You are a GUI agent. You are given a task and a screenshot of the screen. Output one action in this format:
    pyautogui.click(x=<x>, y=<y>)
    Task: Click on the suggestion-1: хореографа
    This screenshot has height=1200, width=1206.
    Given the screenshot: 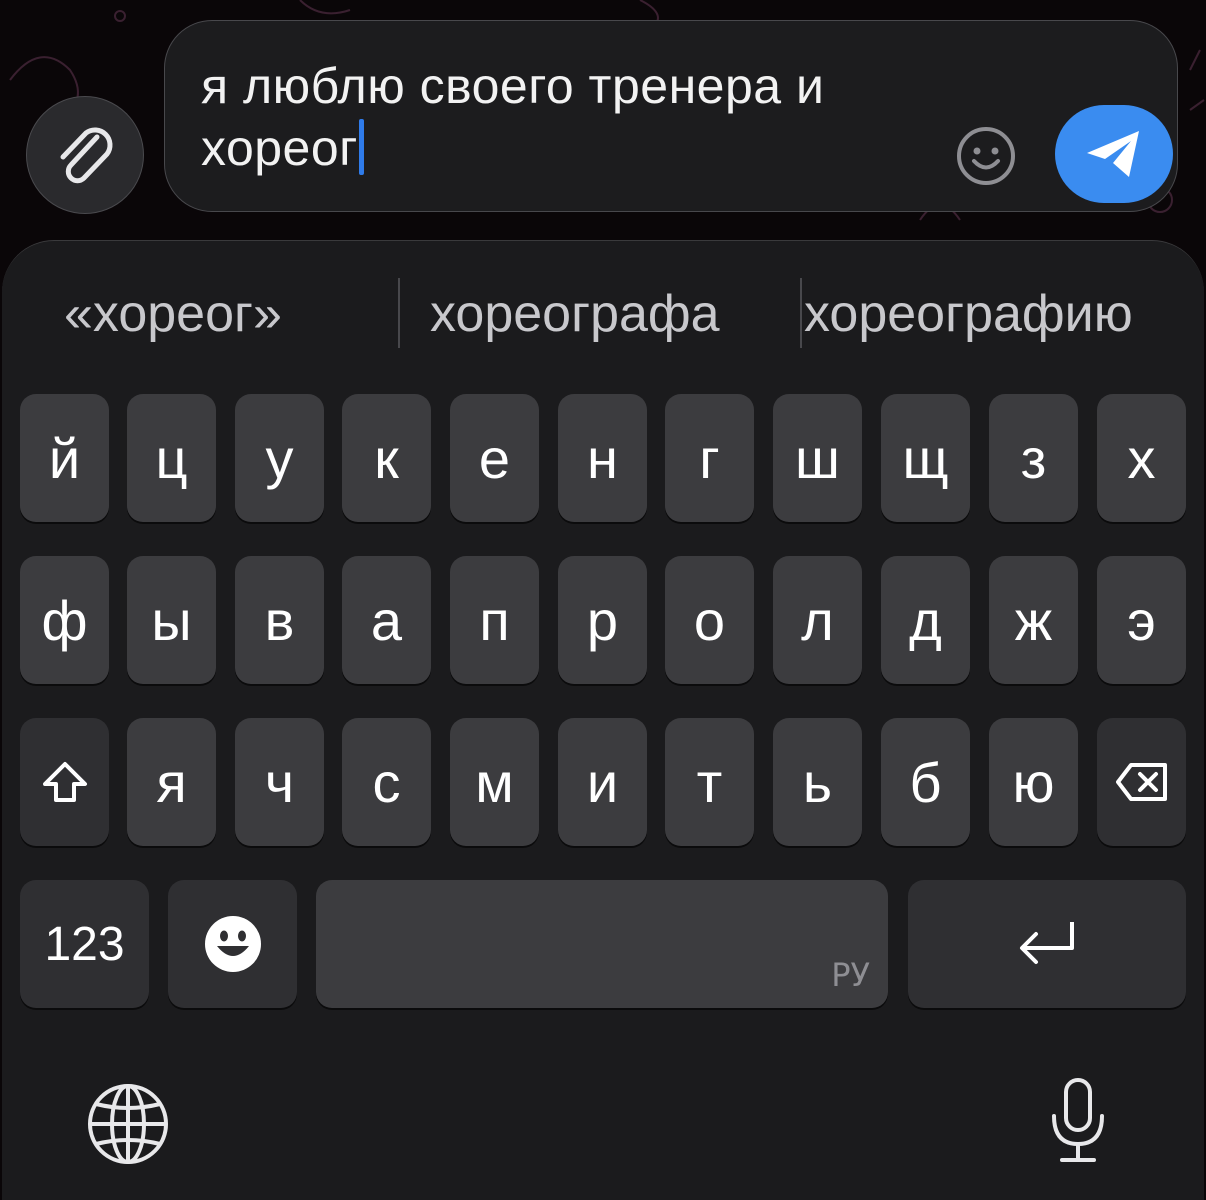 What is the action you would take?
    pyautogui.click(x=575, y=314)
    